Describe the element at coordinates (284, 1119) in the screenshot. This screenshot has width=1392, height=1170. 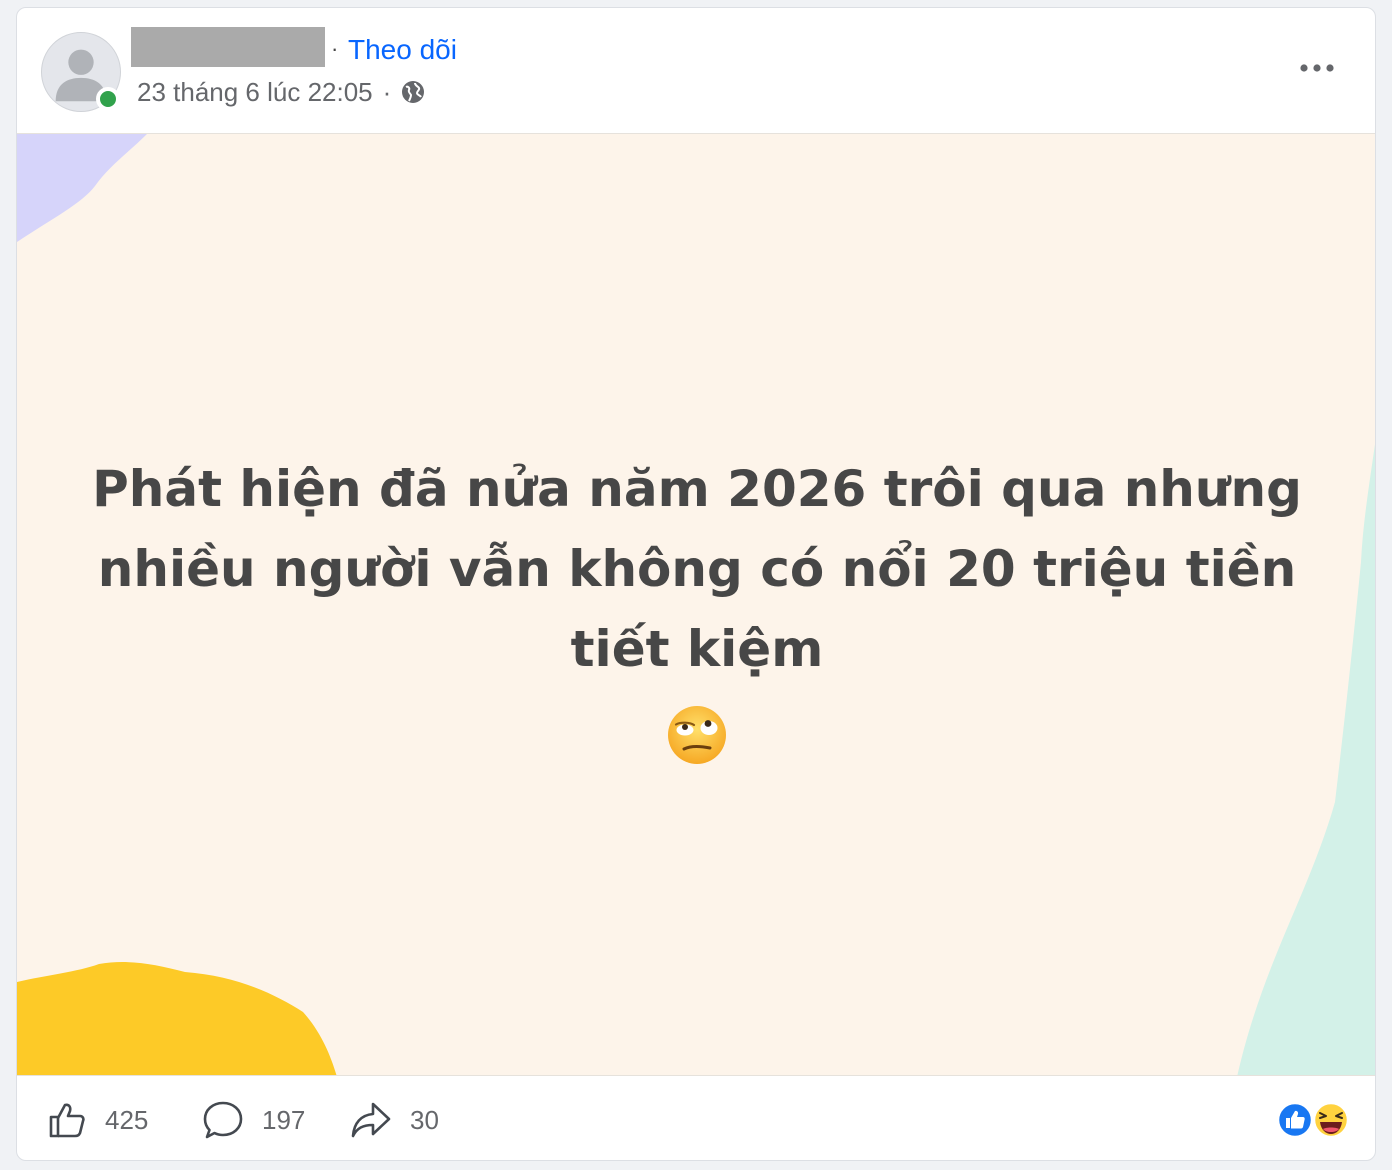
I see `comment-count: 197` at that location.